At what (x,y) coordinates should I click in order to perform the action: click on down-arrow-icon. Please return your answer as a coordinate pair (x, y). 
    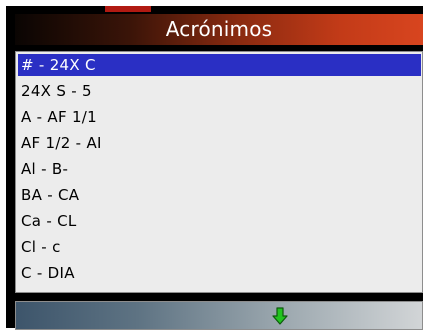
    Looking at the image, I should click on (280, 316).